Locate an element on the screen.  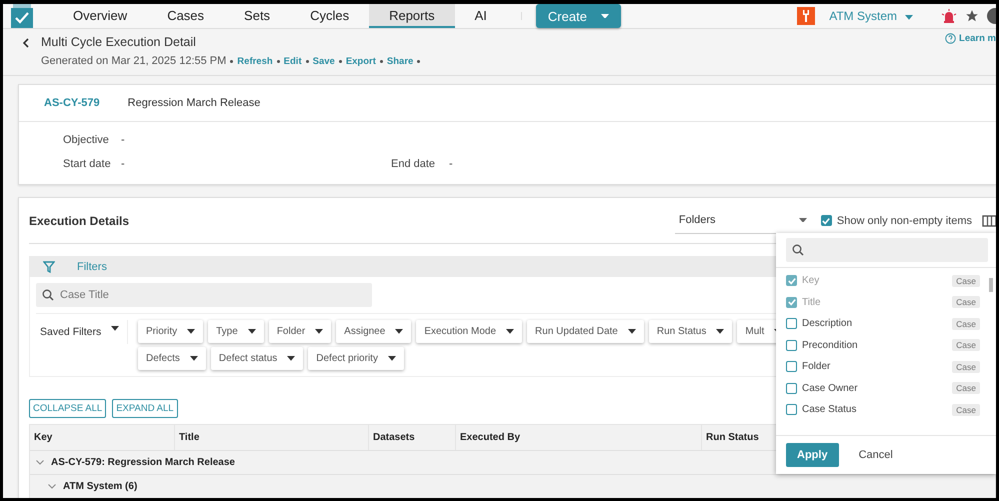
nav-tab: Cases is located at coordinates (185, 16).